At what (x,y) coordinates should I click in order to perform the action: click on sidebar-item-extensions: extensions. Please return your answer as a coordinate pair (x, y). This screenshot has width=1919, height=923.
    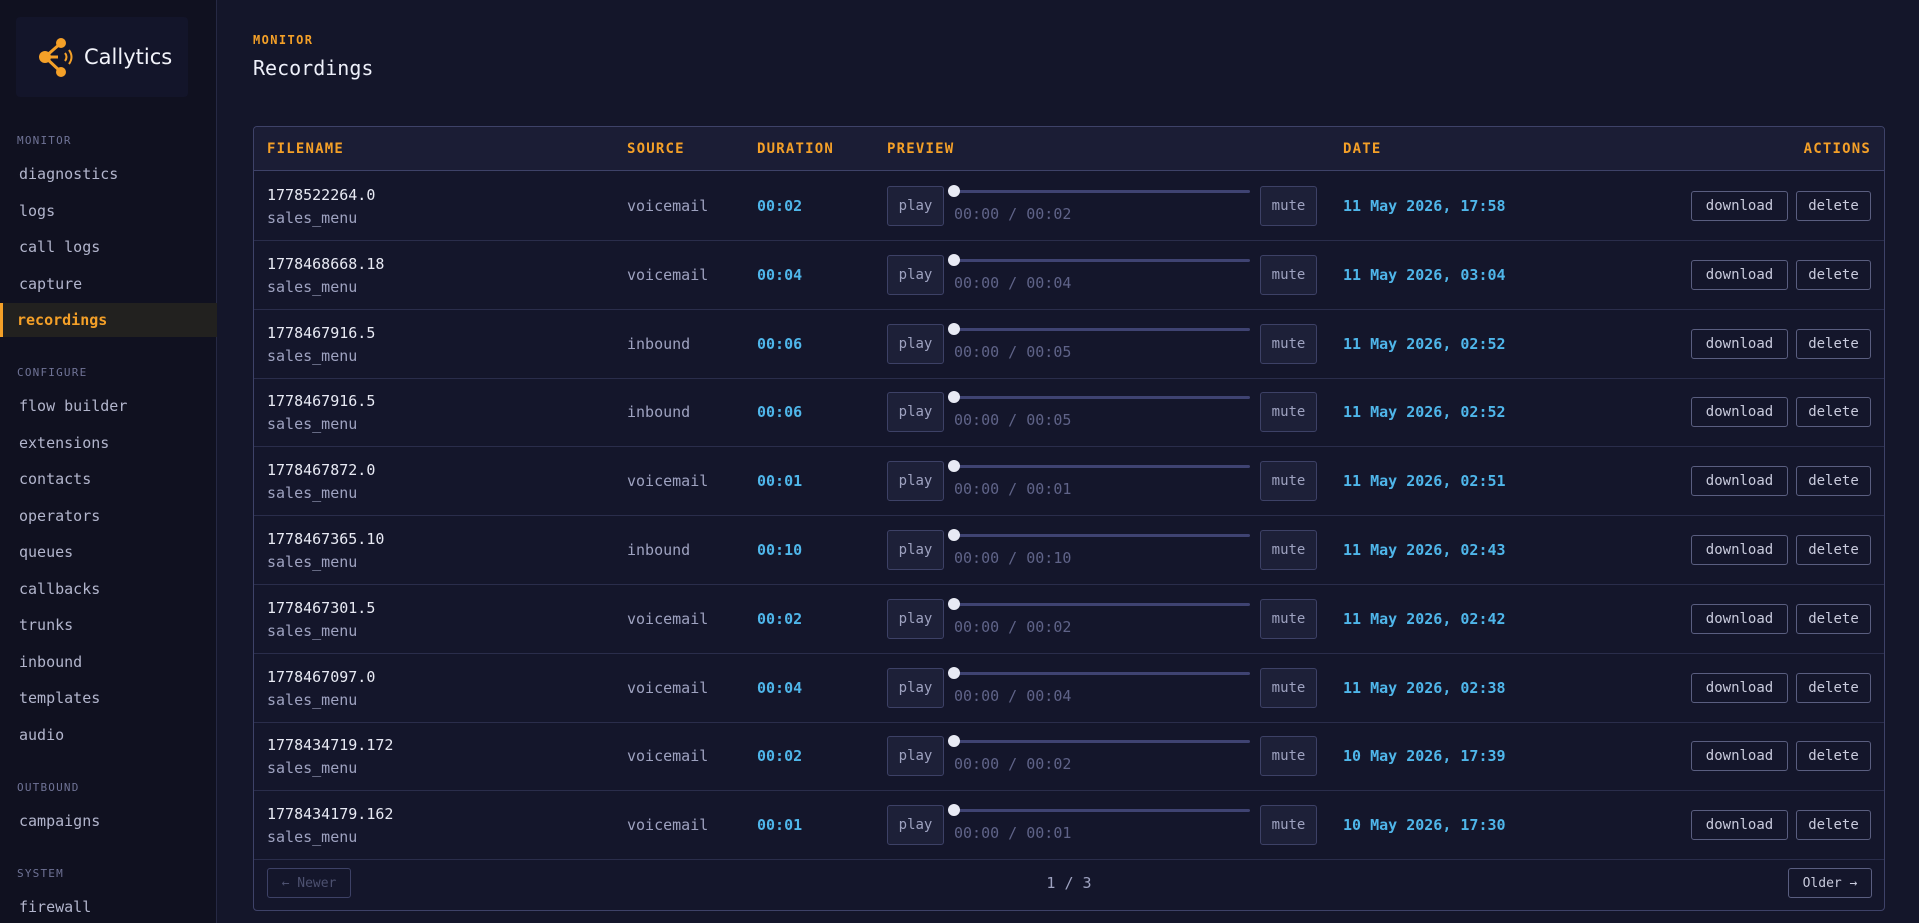
    Looking at the image, I should click on (108, 443).